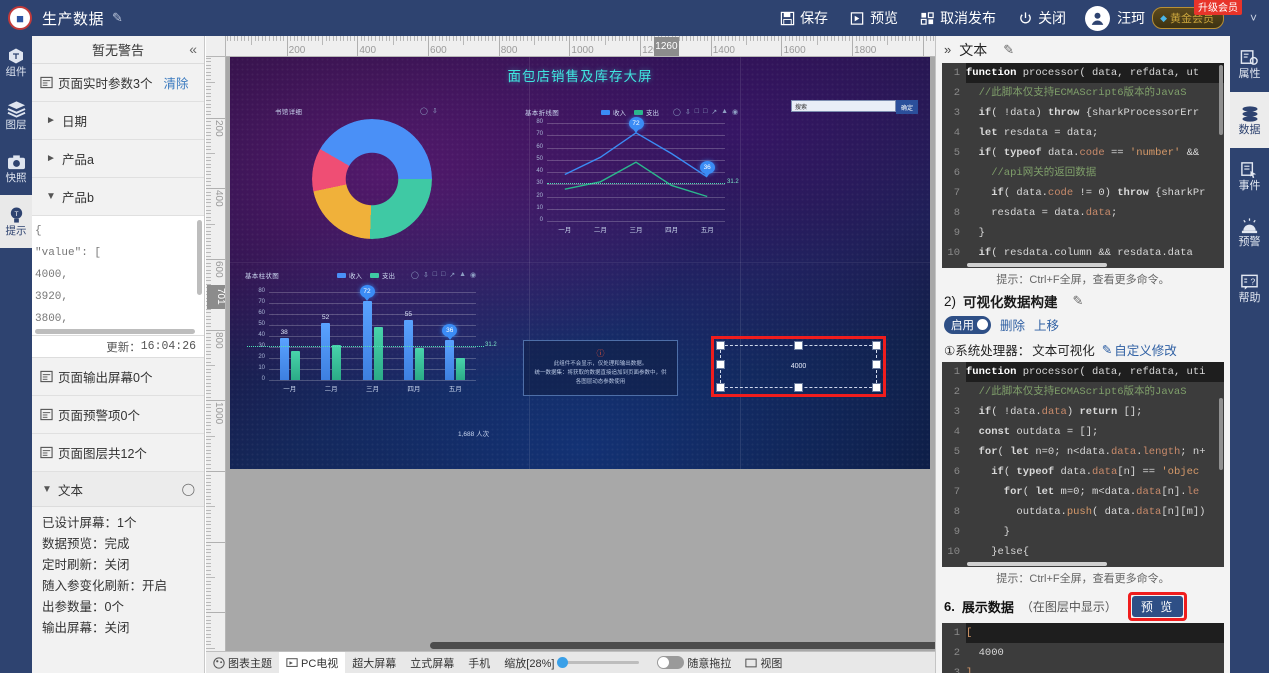 This screenshot has width=1269, height=673. What do you see at coordinates (798, 345) in the screenshot?
I see `resize-handle-n` at bounding box center [798, 345].